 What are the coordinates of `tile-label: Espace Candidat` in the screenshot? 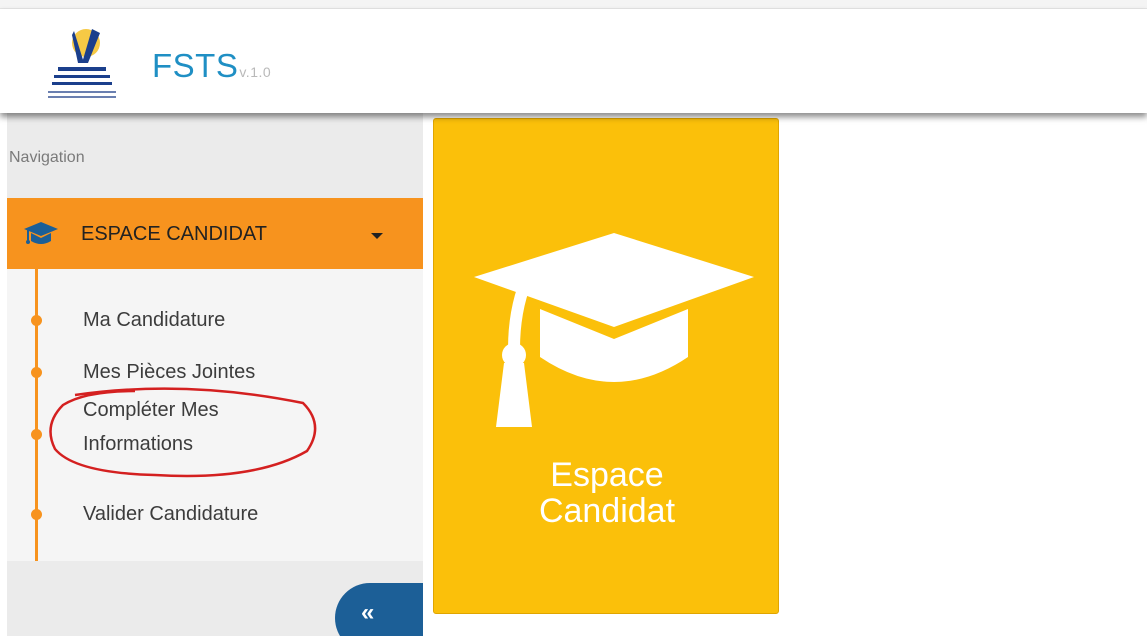 It's located at (607, 493).